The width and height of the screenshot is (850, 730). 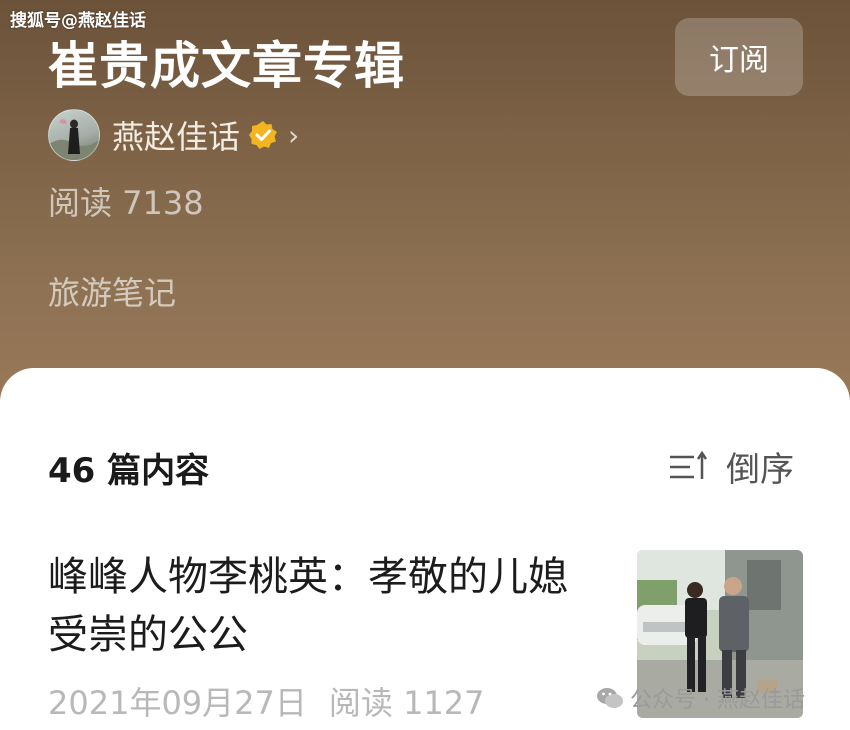 I want to click on article-date: 2021年09月27日, so click(x=177, y=703).